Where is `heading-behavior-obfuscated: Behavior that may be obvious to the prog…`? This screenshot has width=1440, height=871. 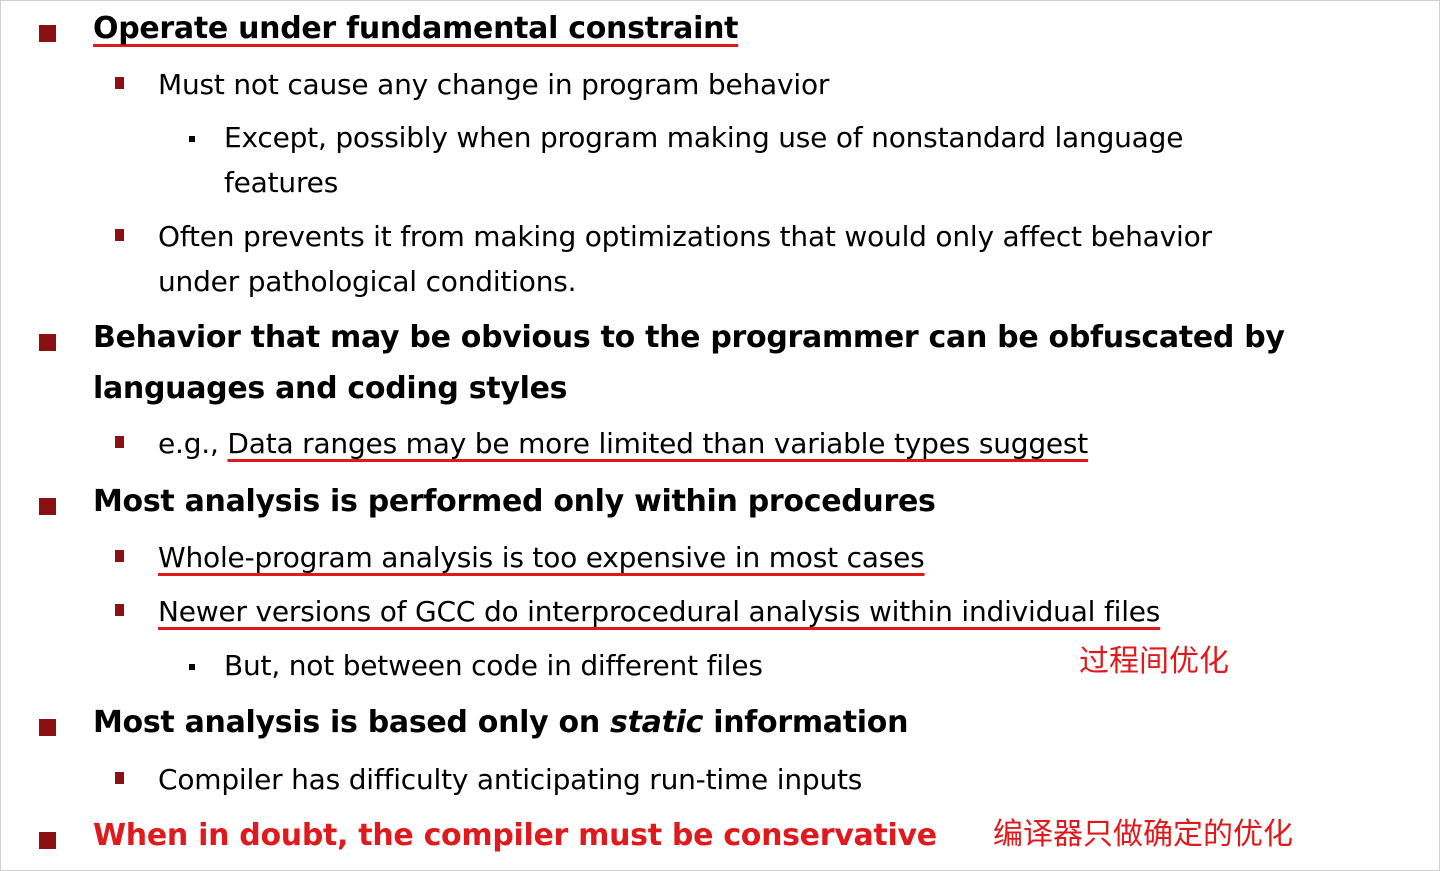
heading-behavior-obfuscated: Behavior that may be obvious to the prog… is located at coordinates (689, 337).